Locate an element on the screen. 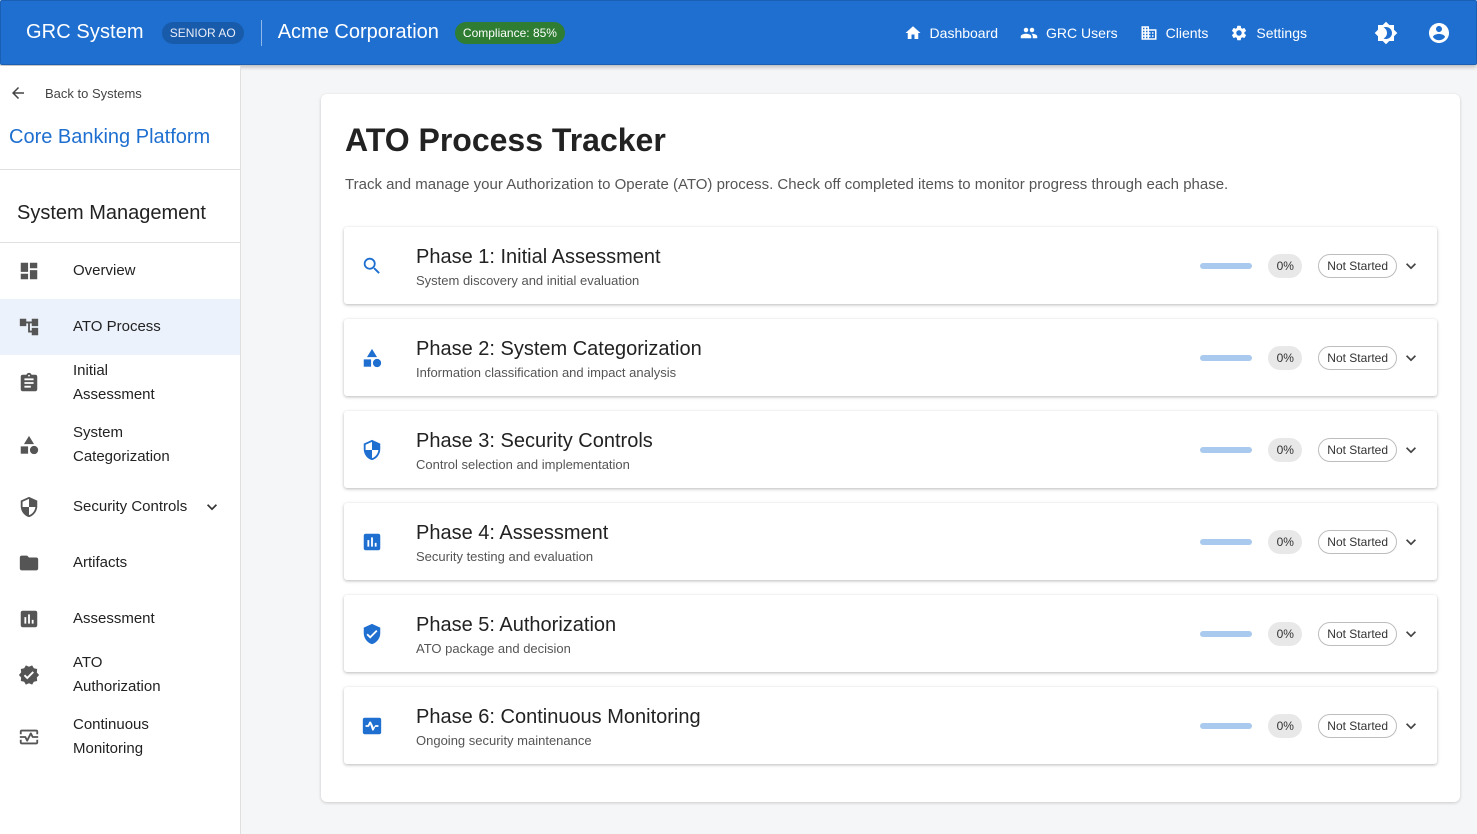 This screenshot has height=834, width=1477. phase-title: Phase 1: Initial Assessment is located at coordinates (538, 256).